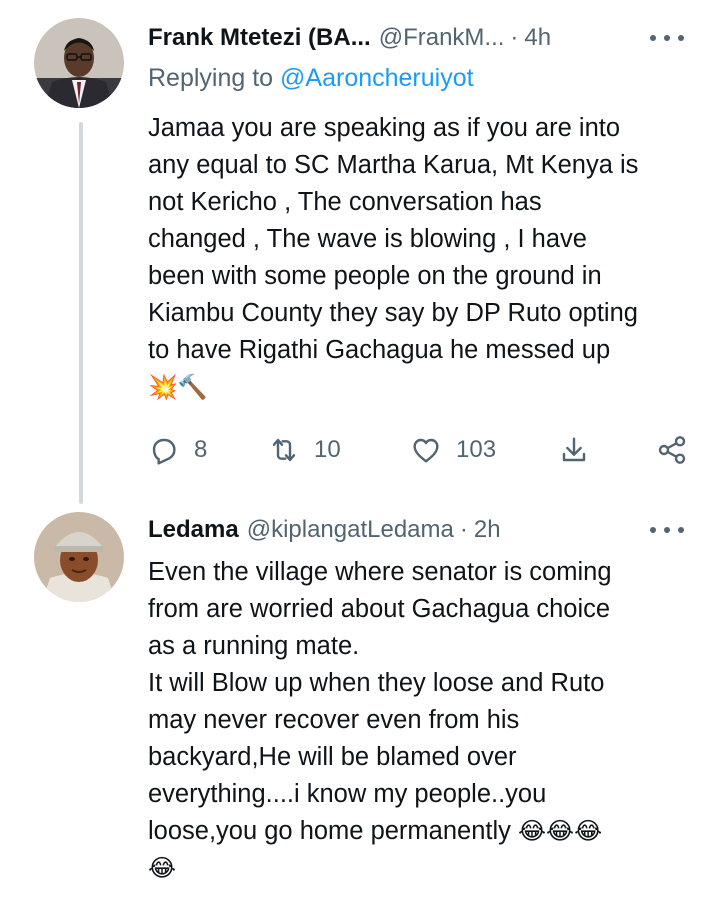 This screenshot has height=916, width=720. What do you see at coordinates (476, 449) in the screenshot?
I see `like-count: 103` at bounding box center [476, 449].